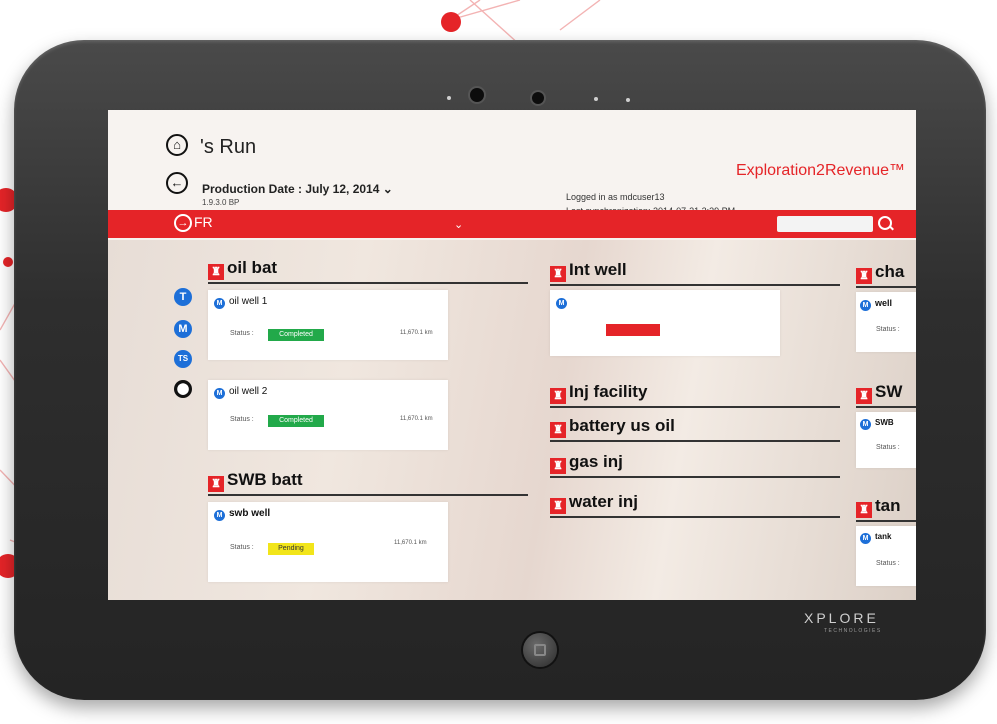  Describe the element at coordinates (183, 223) in the screenshot. I see `forward-arrow-icon: →` at that location.